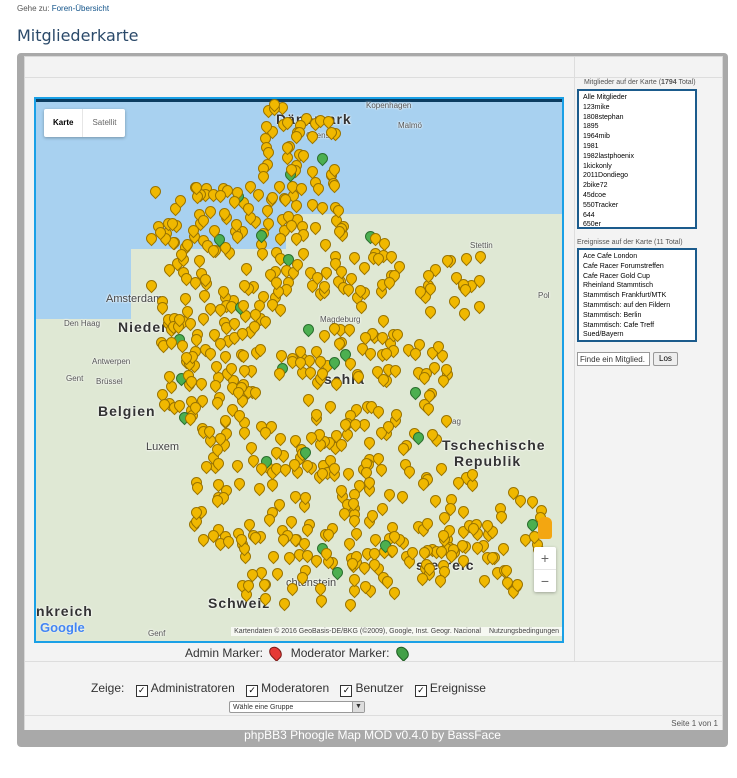  Describe the element at coordinates (134, 299) in the screenshot. I see `label-amsterdam: Amsterdam` at that location.